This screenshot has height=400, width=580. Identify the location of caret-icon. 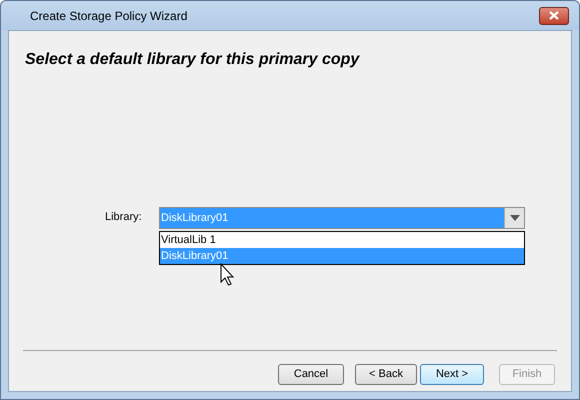
(515, 218).